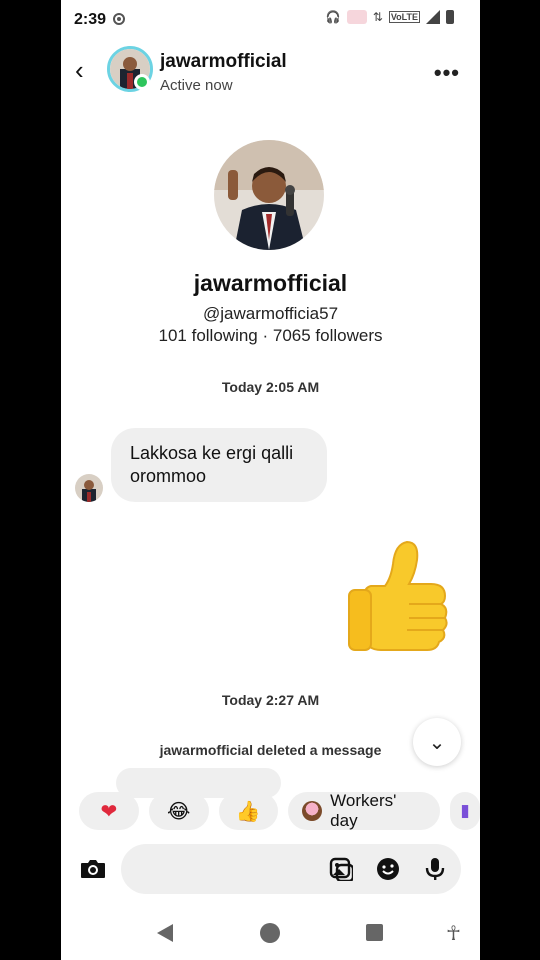 The height and width of the screenshot is (960, 540). Describe the element at coordinates (90, 19) in the screenshot. I see `status-time: 2:39` at that location.